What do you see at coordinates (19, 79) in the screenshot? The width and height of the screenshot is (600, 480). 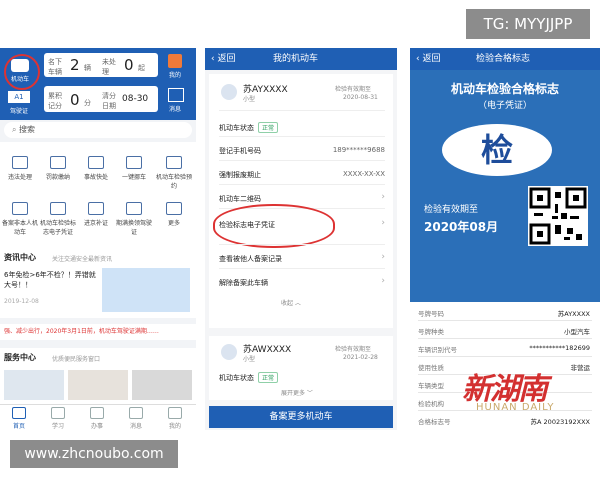 I see `profile-label: 机动车` at bounding box center [19, 79].